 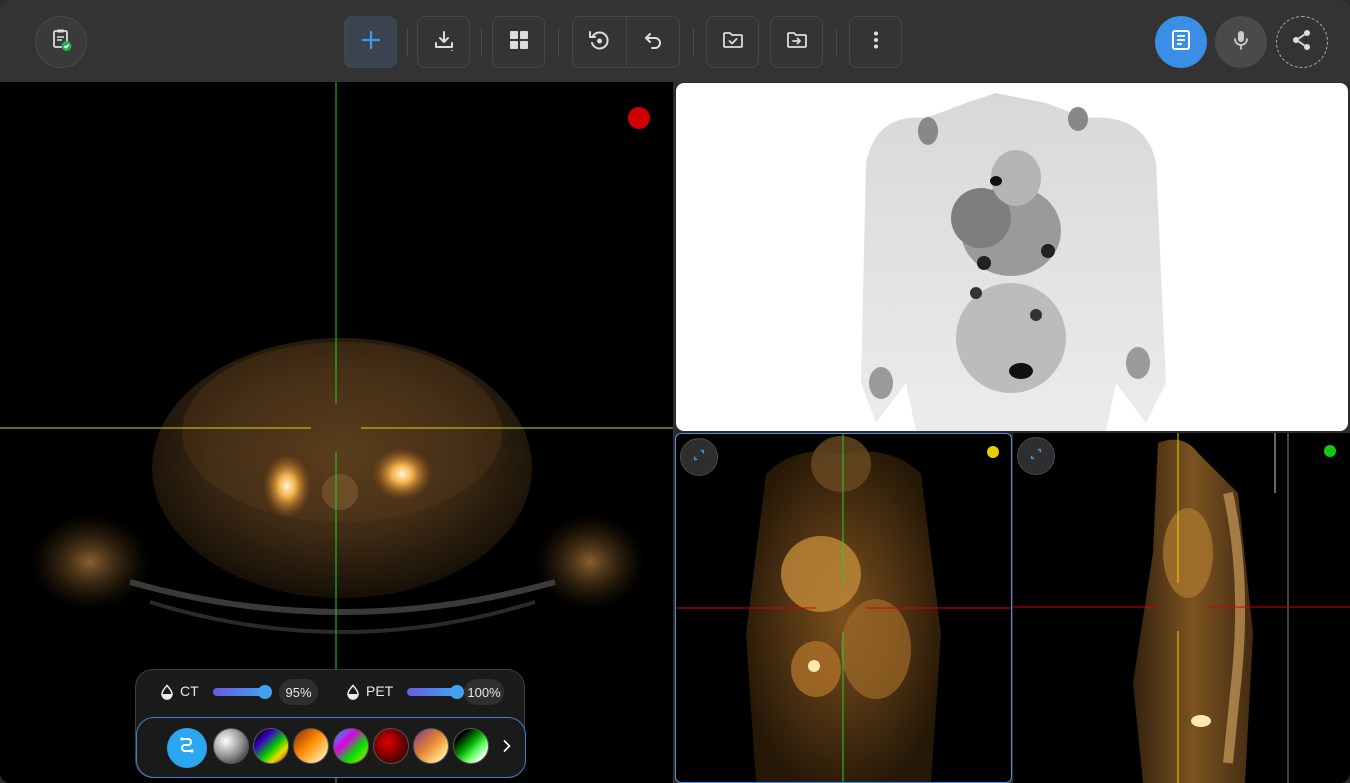 I want to click on pet-label: PET, so click(x=380, y=691).